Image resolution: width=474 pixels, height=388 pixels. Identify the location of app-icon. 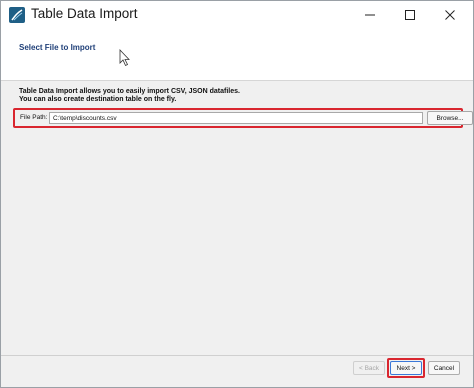
(17, 15).